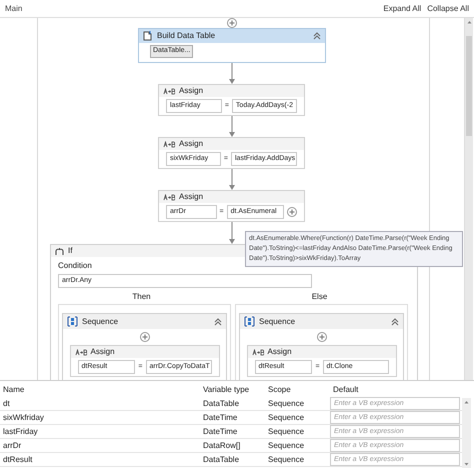 The width and height of the screenshot is (474, 468). Describe the element at coordinates (186, 36) in the screenshot. I see `activity-title: Build Data Table` at that location.